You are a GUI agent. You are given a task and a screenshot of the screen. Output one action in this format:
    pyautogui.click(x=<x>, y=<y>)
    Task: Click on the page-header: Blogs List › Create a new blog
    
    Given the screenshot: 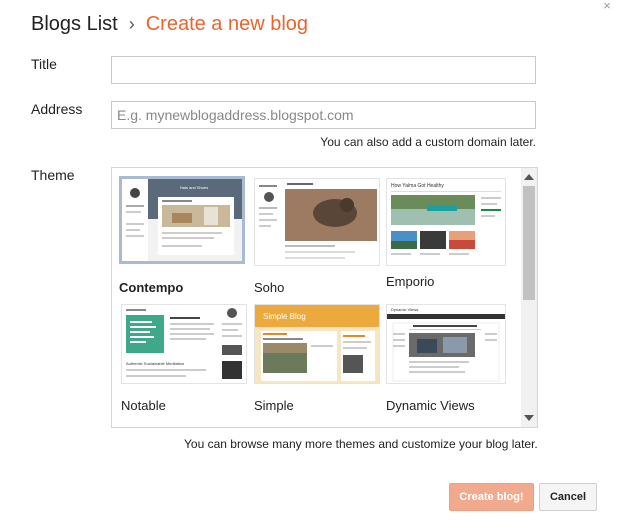 What is the action you would take?
    pyautogui.click(x=169, y=24)
    